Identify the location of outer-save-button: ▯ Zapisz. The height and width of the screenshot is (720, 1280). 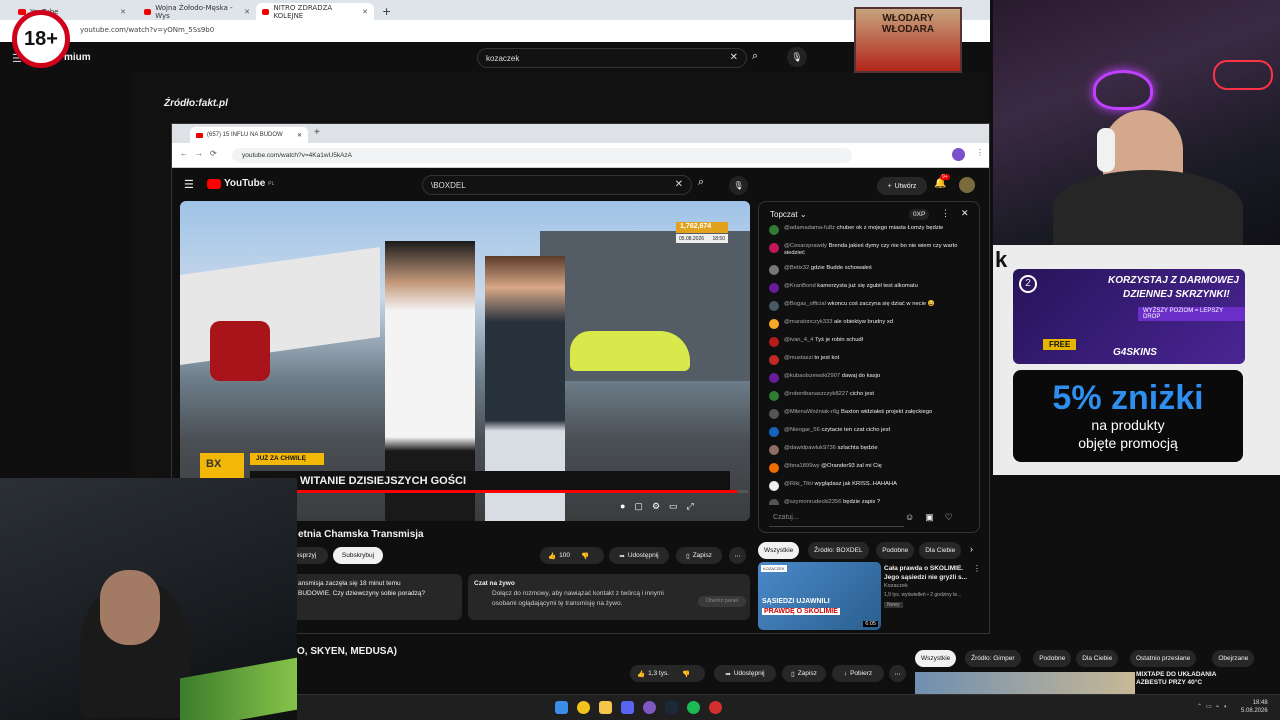
(804, 673).